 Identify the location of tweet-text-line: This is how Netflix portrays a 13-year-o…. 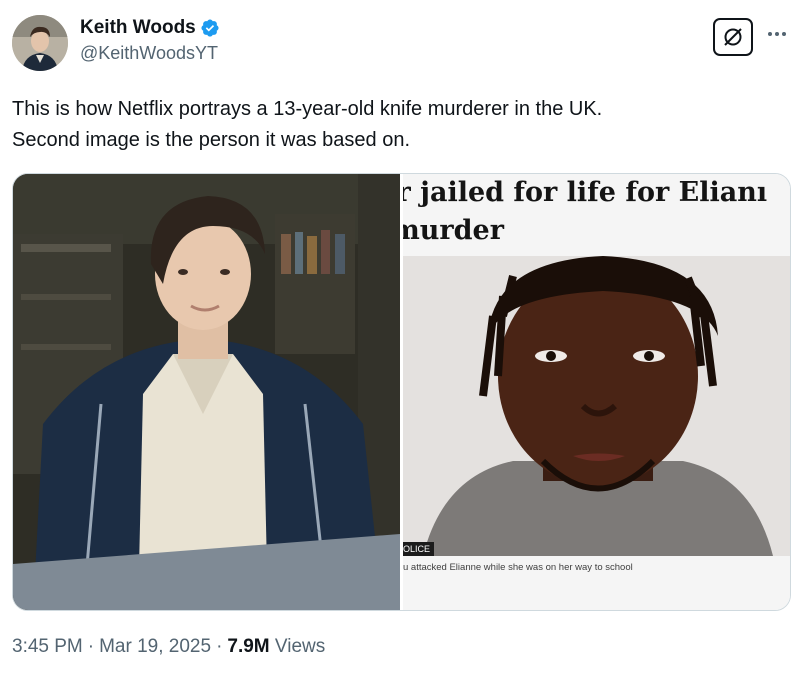
(307, 109).